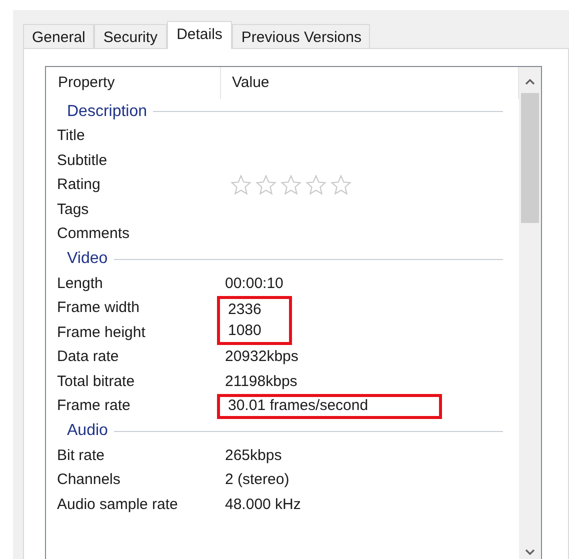 The width and height of the screenshot is (569, 559). What do you see at coordinates (199, 35) in the screenshot?
I see `tab: Details` at bounding box center [199, 35].